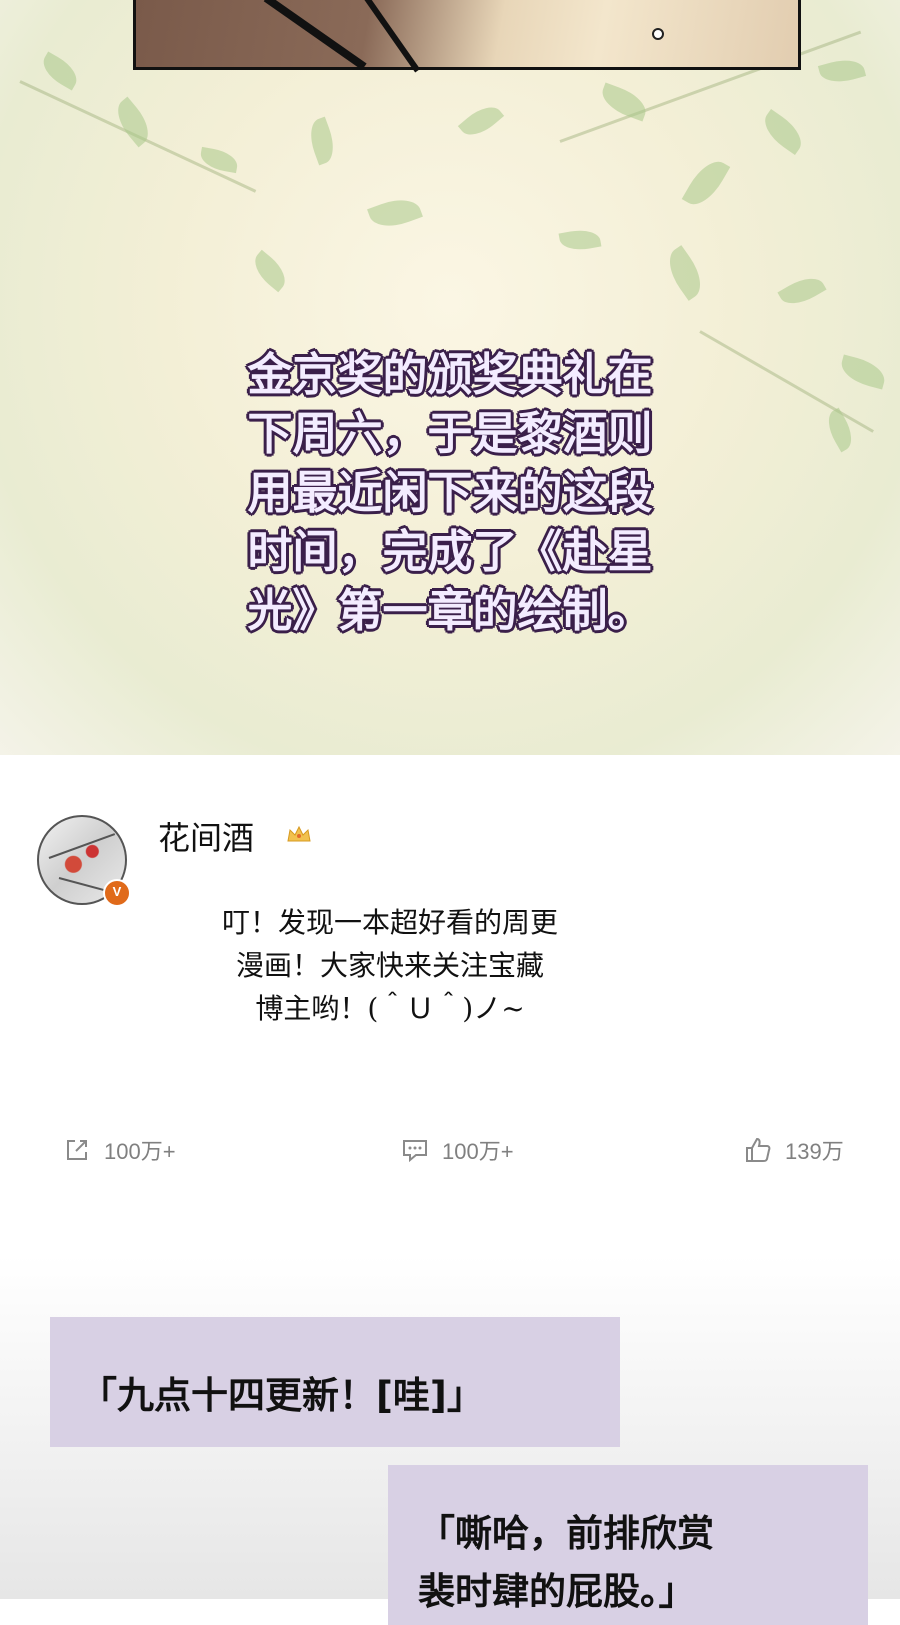 The height and width of the screenshot is (1625, 900). I want to click on narration-line: 下周六，于是黎酒则, so click(450, 433).